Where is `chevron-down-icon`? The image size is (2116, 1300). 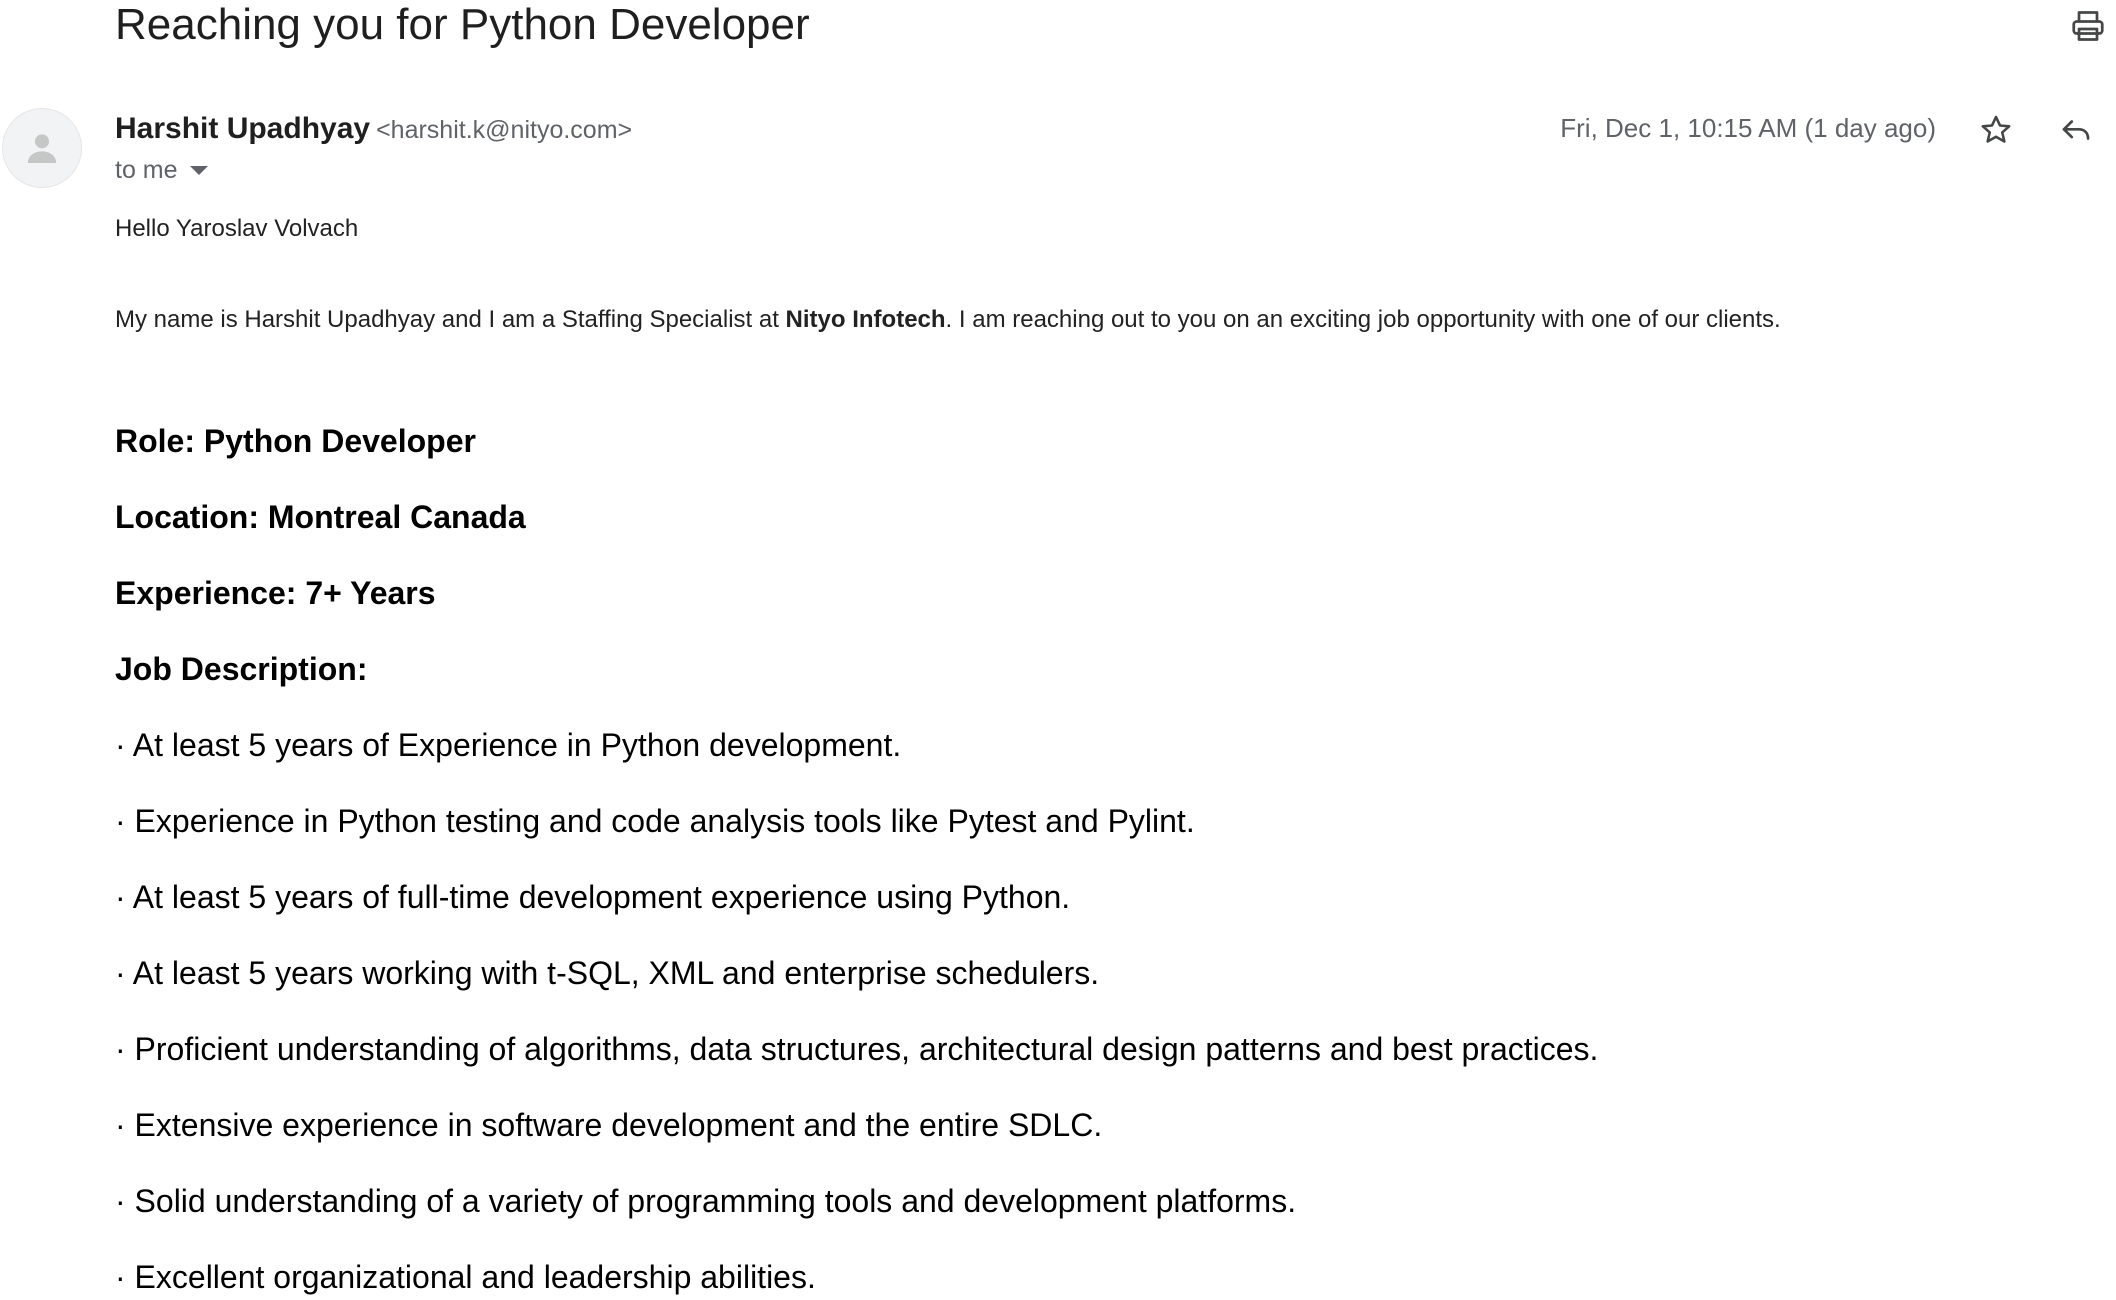
chevron-down-icon is located at coordinates (198, 170).